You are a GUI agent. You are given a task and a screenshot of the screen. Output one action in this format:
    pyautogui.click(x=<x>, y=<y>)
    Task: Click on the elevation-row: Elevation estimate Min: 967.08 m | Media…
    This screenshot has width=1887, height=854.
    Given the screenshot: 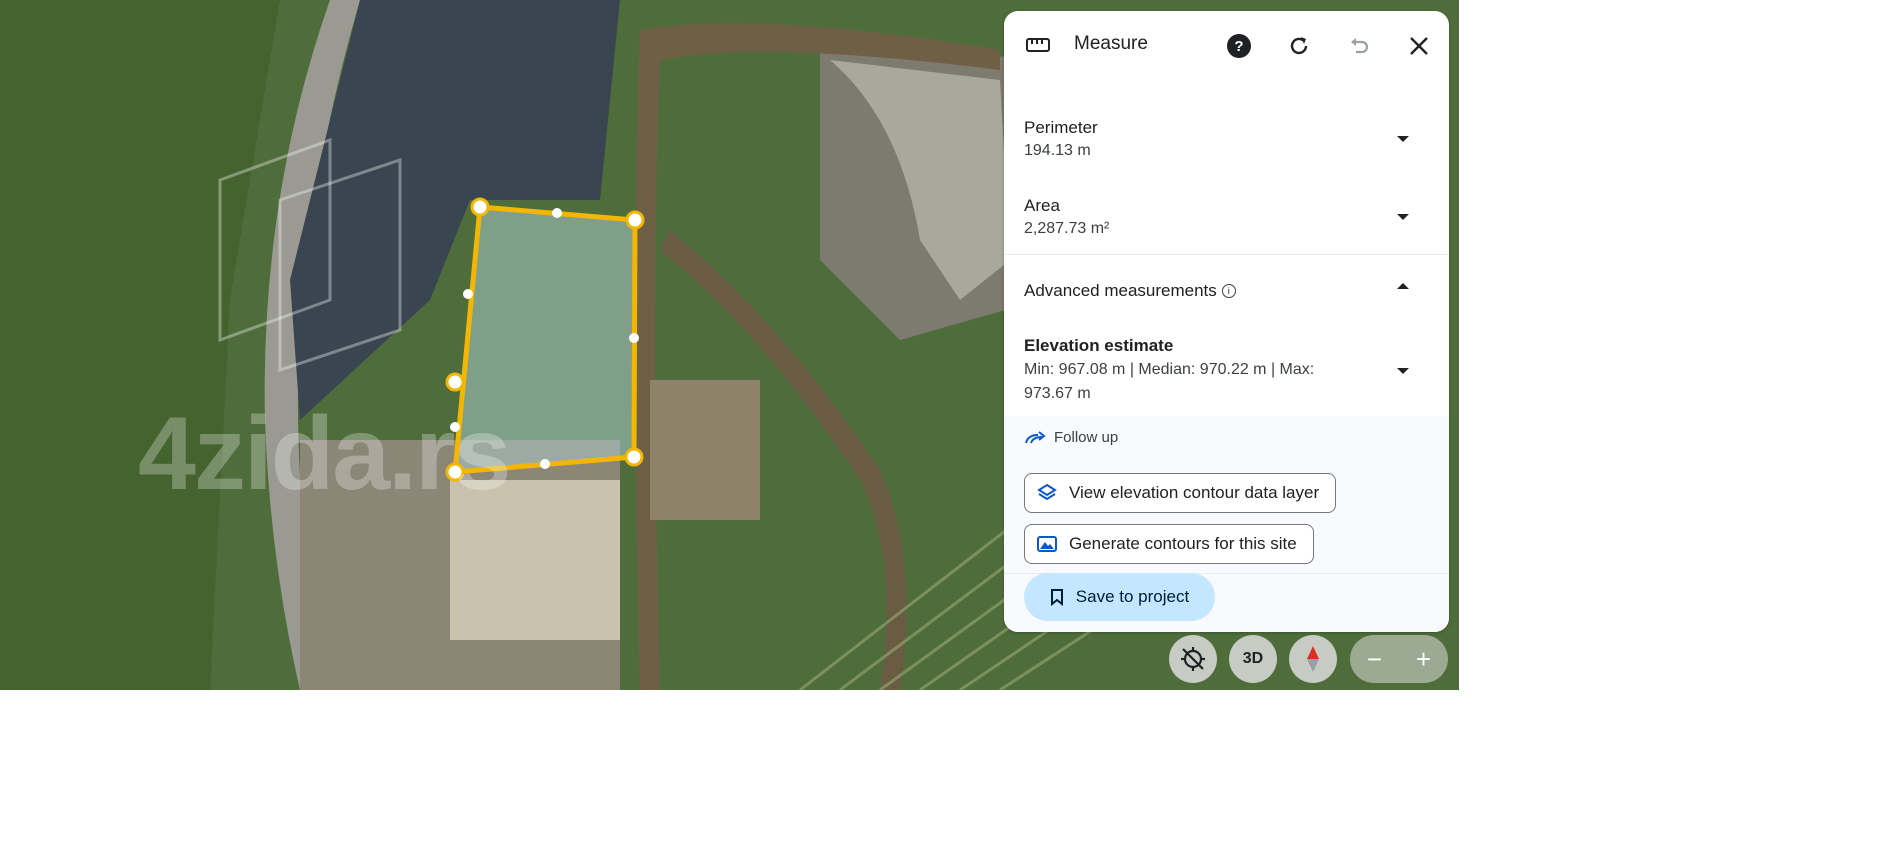 What is the action you would take?
    pyautogui.click(x=1226, y=371)
    